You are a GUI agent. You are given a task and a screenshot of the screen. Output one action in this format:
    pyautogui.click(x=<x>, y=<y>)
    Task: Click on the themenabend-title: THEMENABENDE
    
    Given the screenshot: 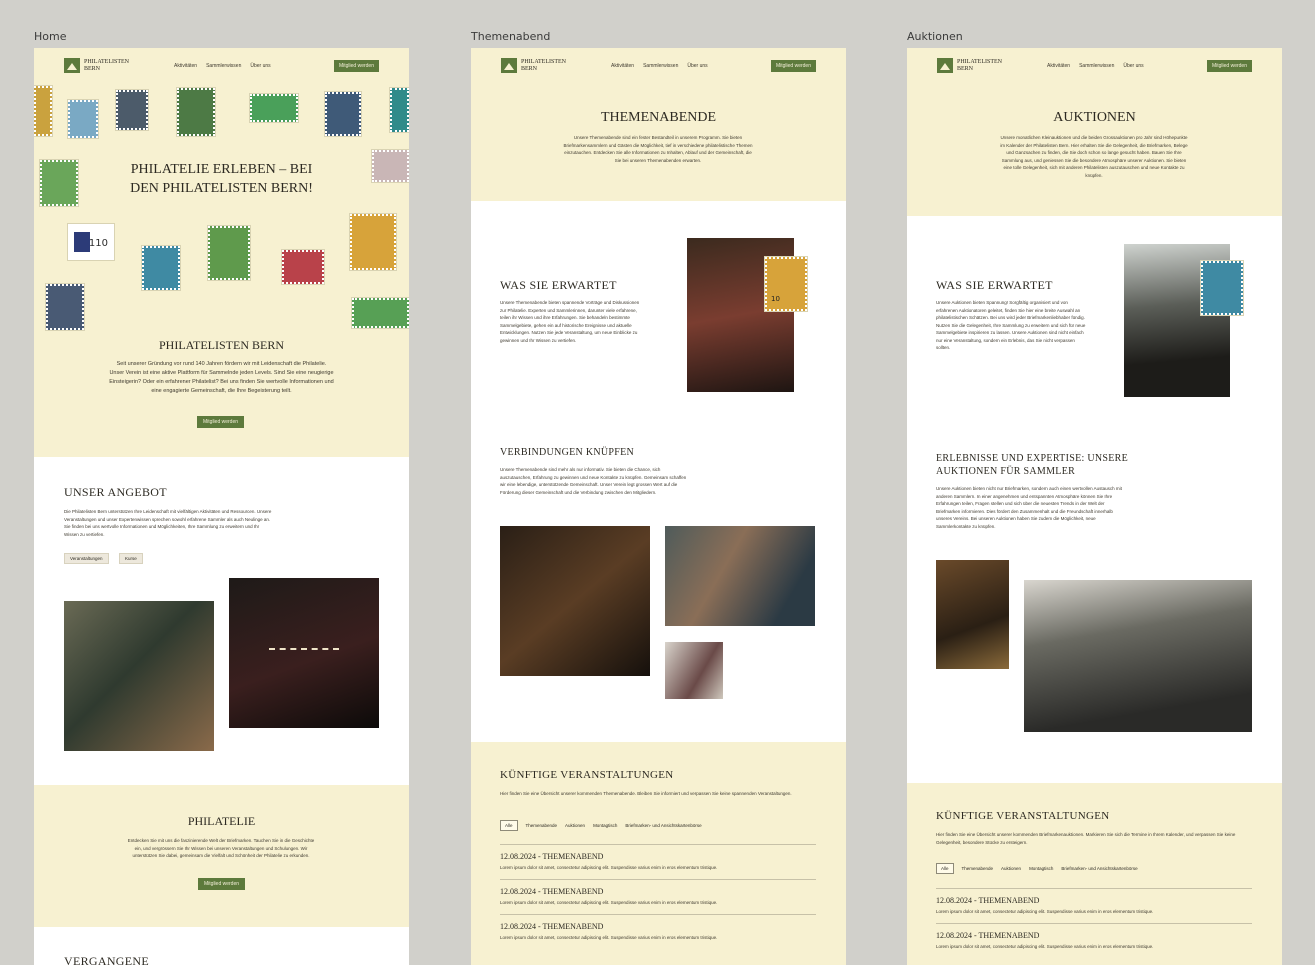 What is the action you would take?
    pyautogui.click(x=658, y=117)
    